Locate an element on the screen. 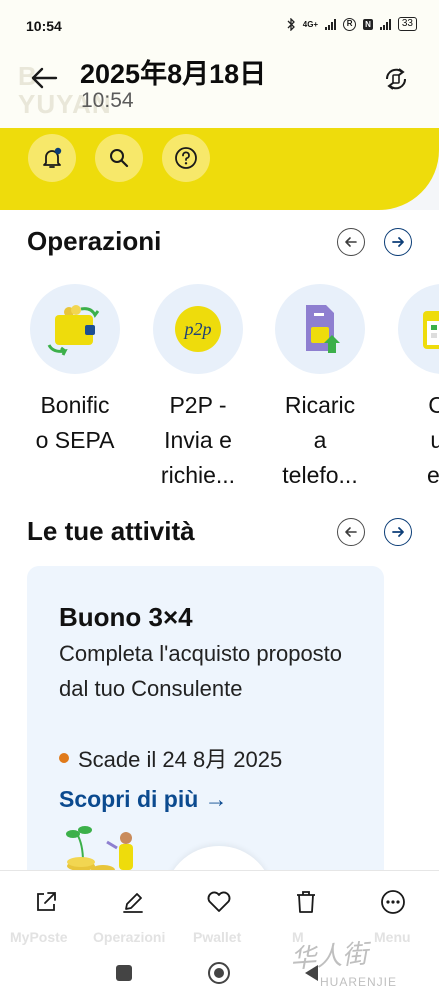 The width and height of the screenshot is (439, 1000). share-button is located at coordinates (46, 902).